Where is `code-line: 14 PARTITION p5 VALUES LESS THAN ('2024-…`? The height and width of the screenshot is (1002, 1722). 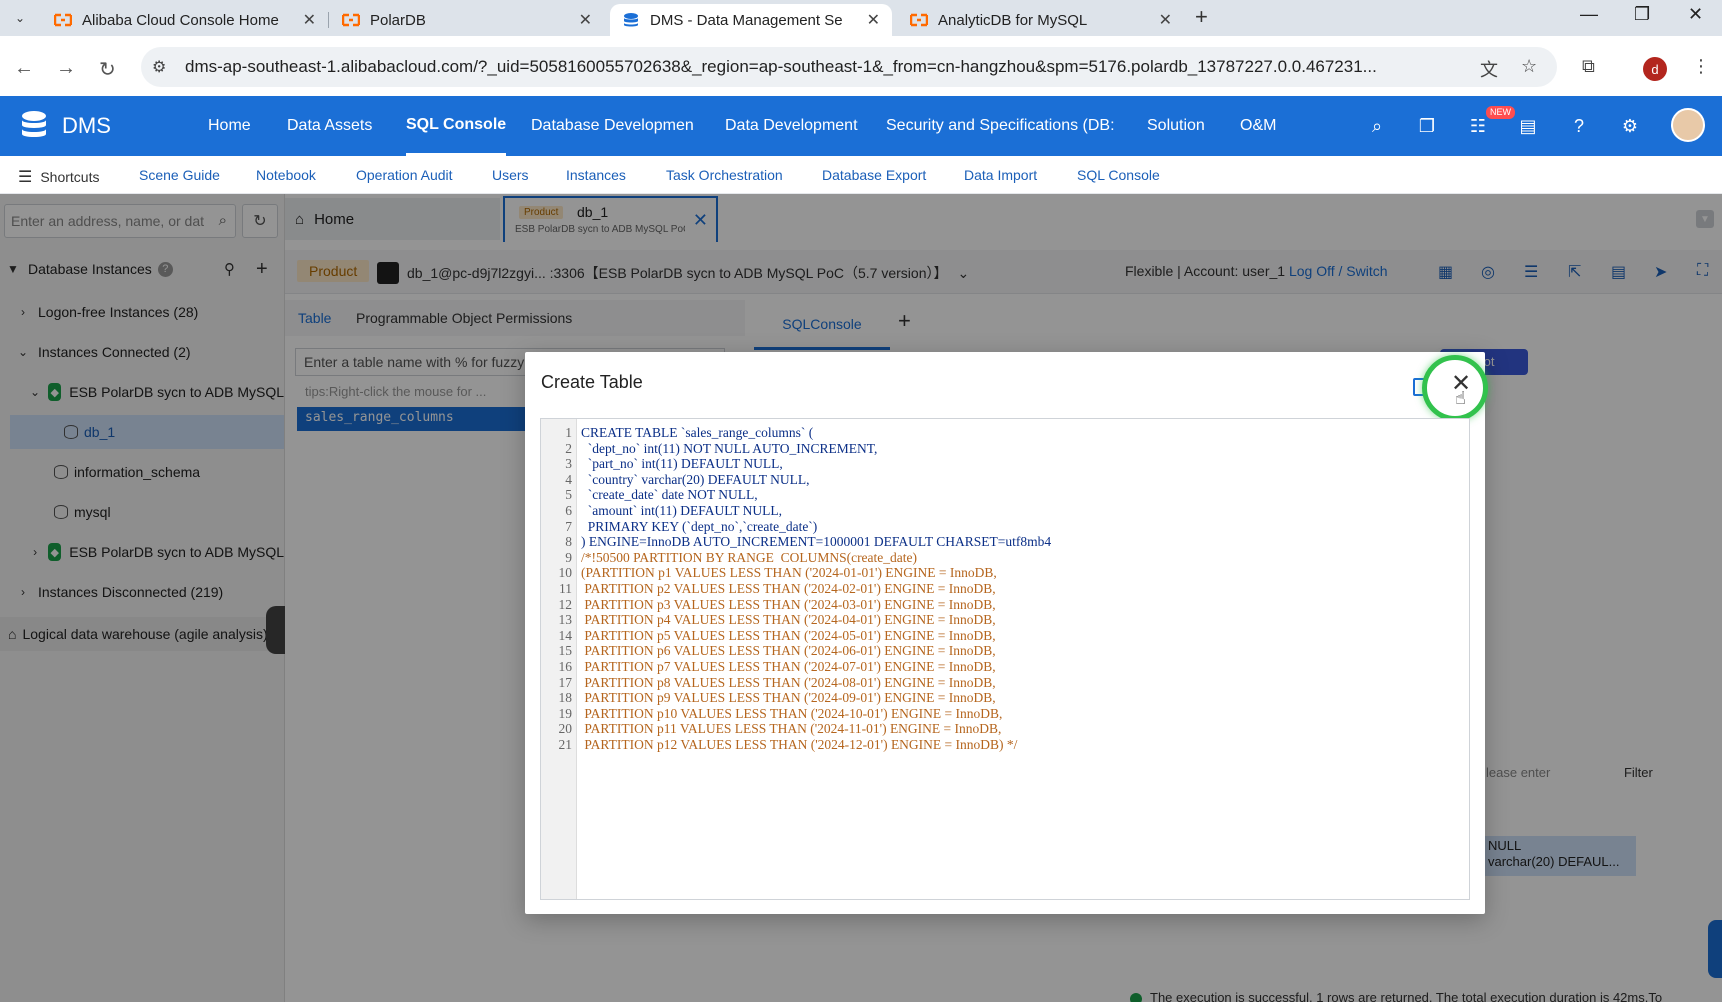
code-line: 14 PARTITION p5 VALUES LESS THAN ('2024-… is located at coordinates (1005, 636).